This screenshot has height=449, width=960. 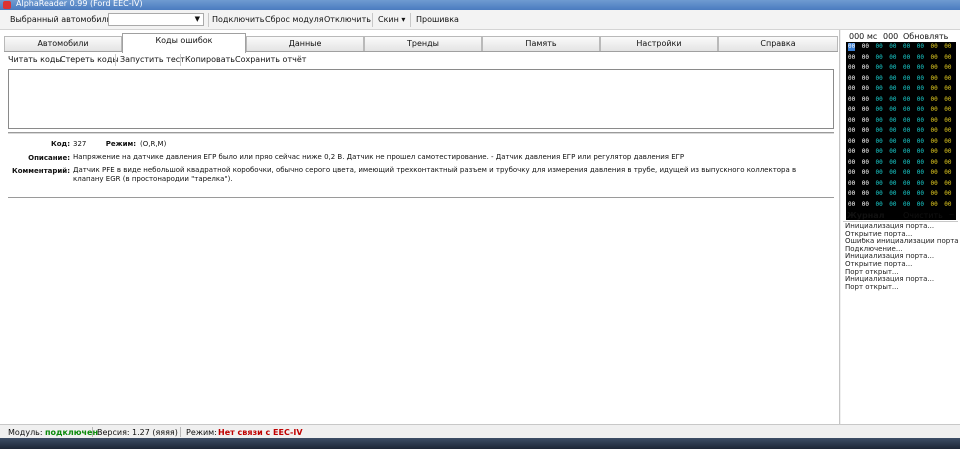 What do you see at coordinates (63, 44) in the screenshot?
I see `tab-cars: Автомобили` at bounding box center [63, 44].